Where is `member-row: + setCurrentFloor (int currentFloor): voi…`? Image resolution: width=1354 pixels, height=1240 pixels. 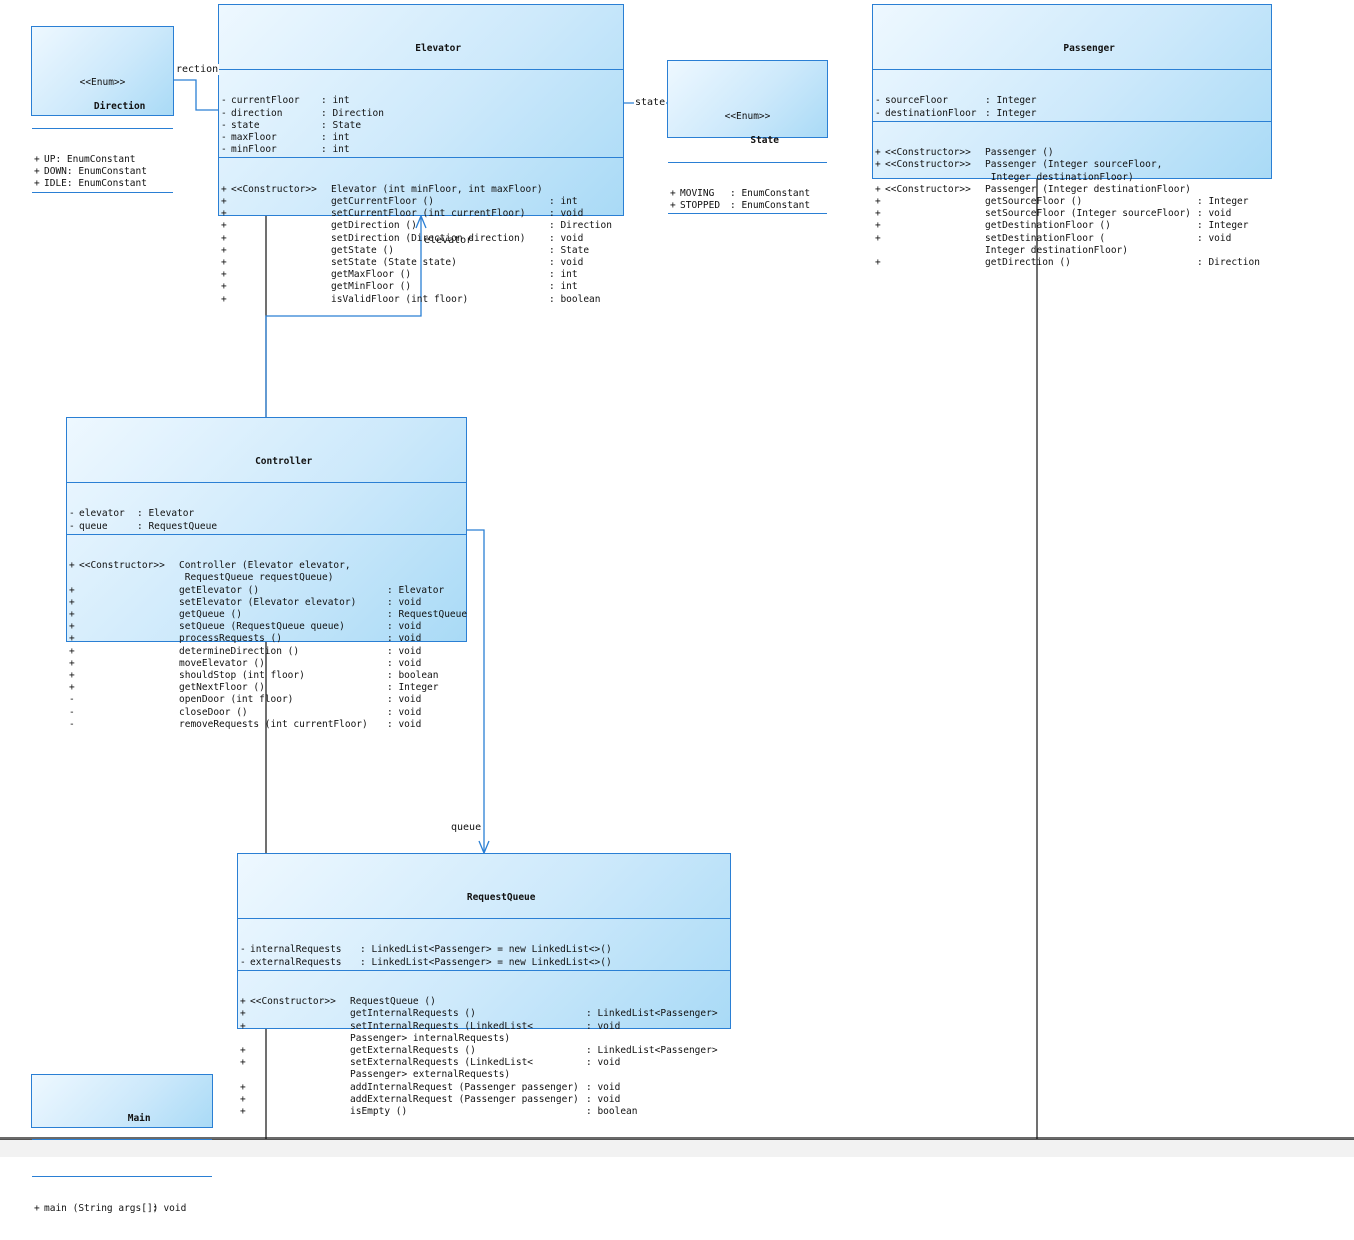 member-row: + setCurrentFloor (int currentFloor): voi… is located at coordinates (421, 214).